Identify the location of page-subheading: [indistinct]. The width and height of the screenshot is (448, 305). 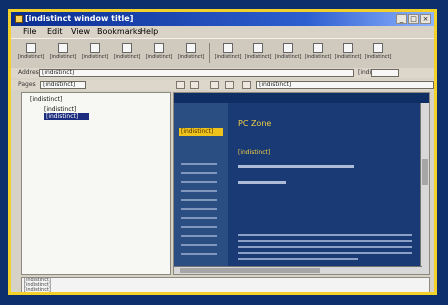
(254, 152).